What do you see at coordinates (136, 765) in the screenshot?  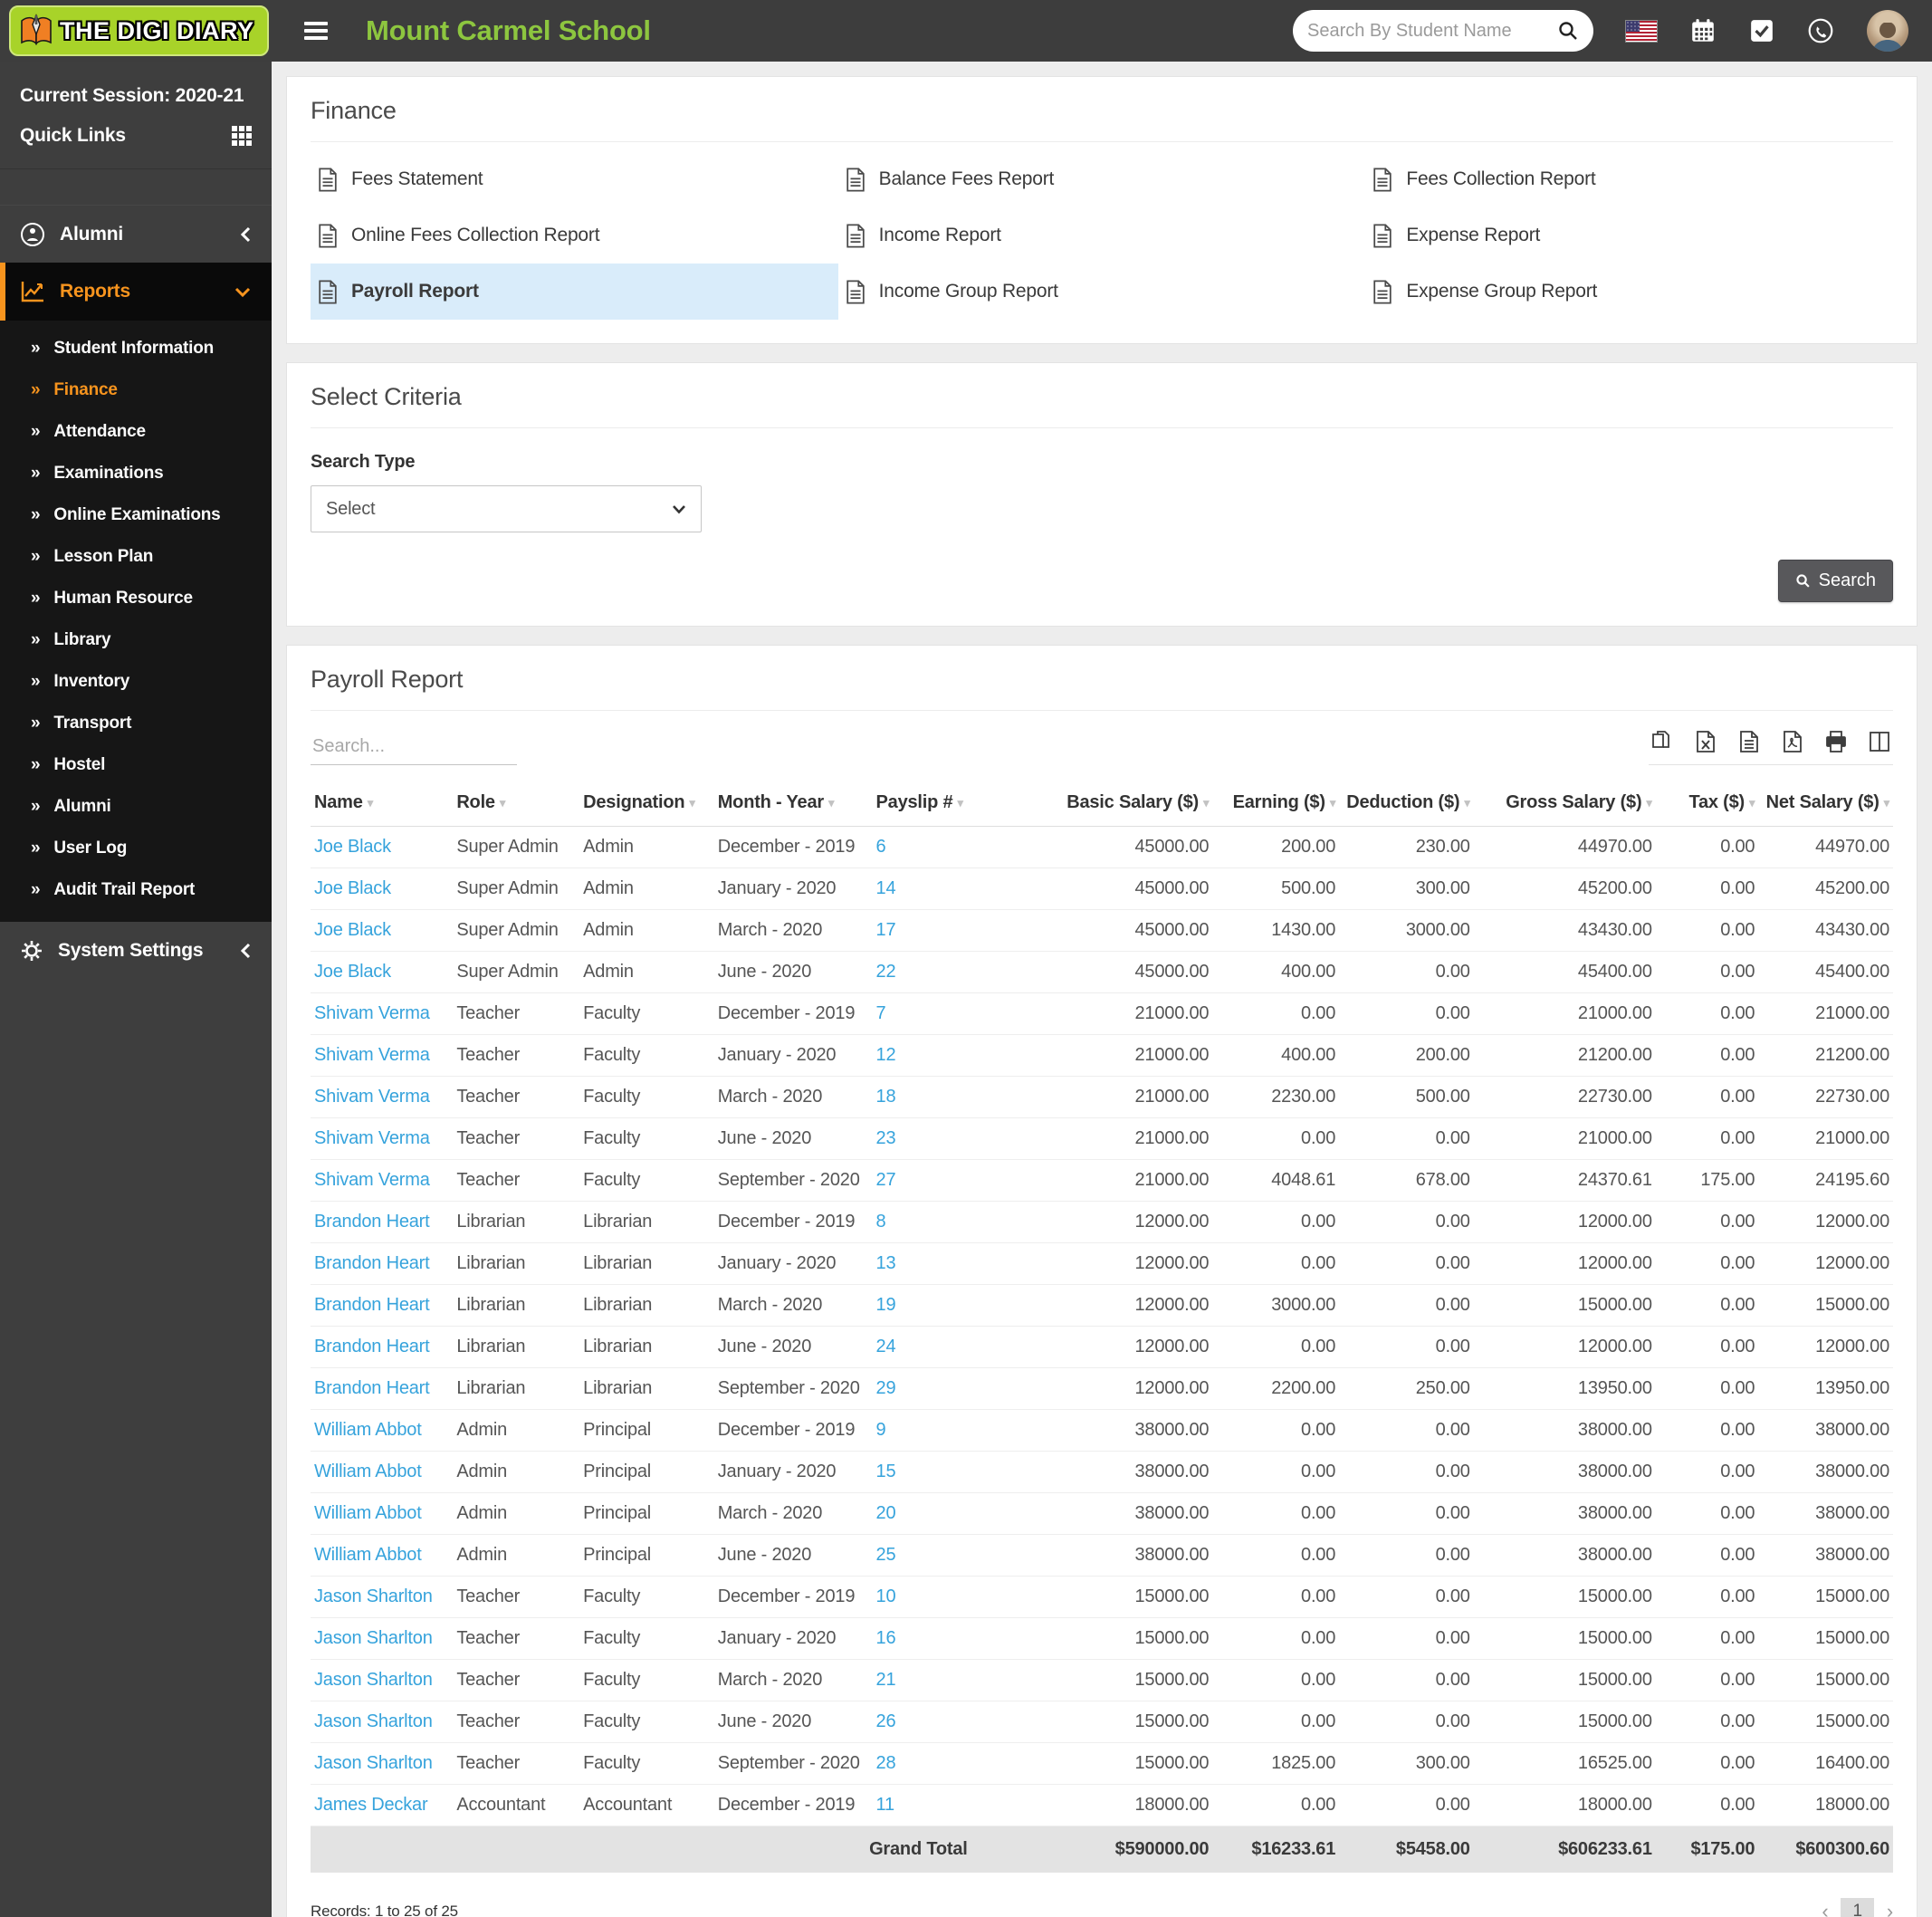 I see `sidebar-item-hostel: » Hostel` at bounding box center [136, 765].